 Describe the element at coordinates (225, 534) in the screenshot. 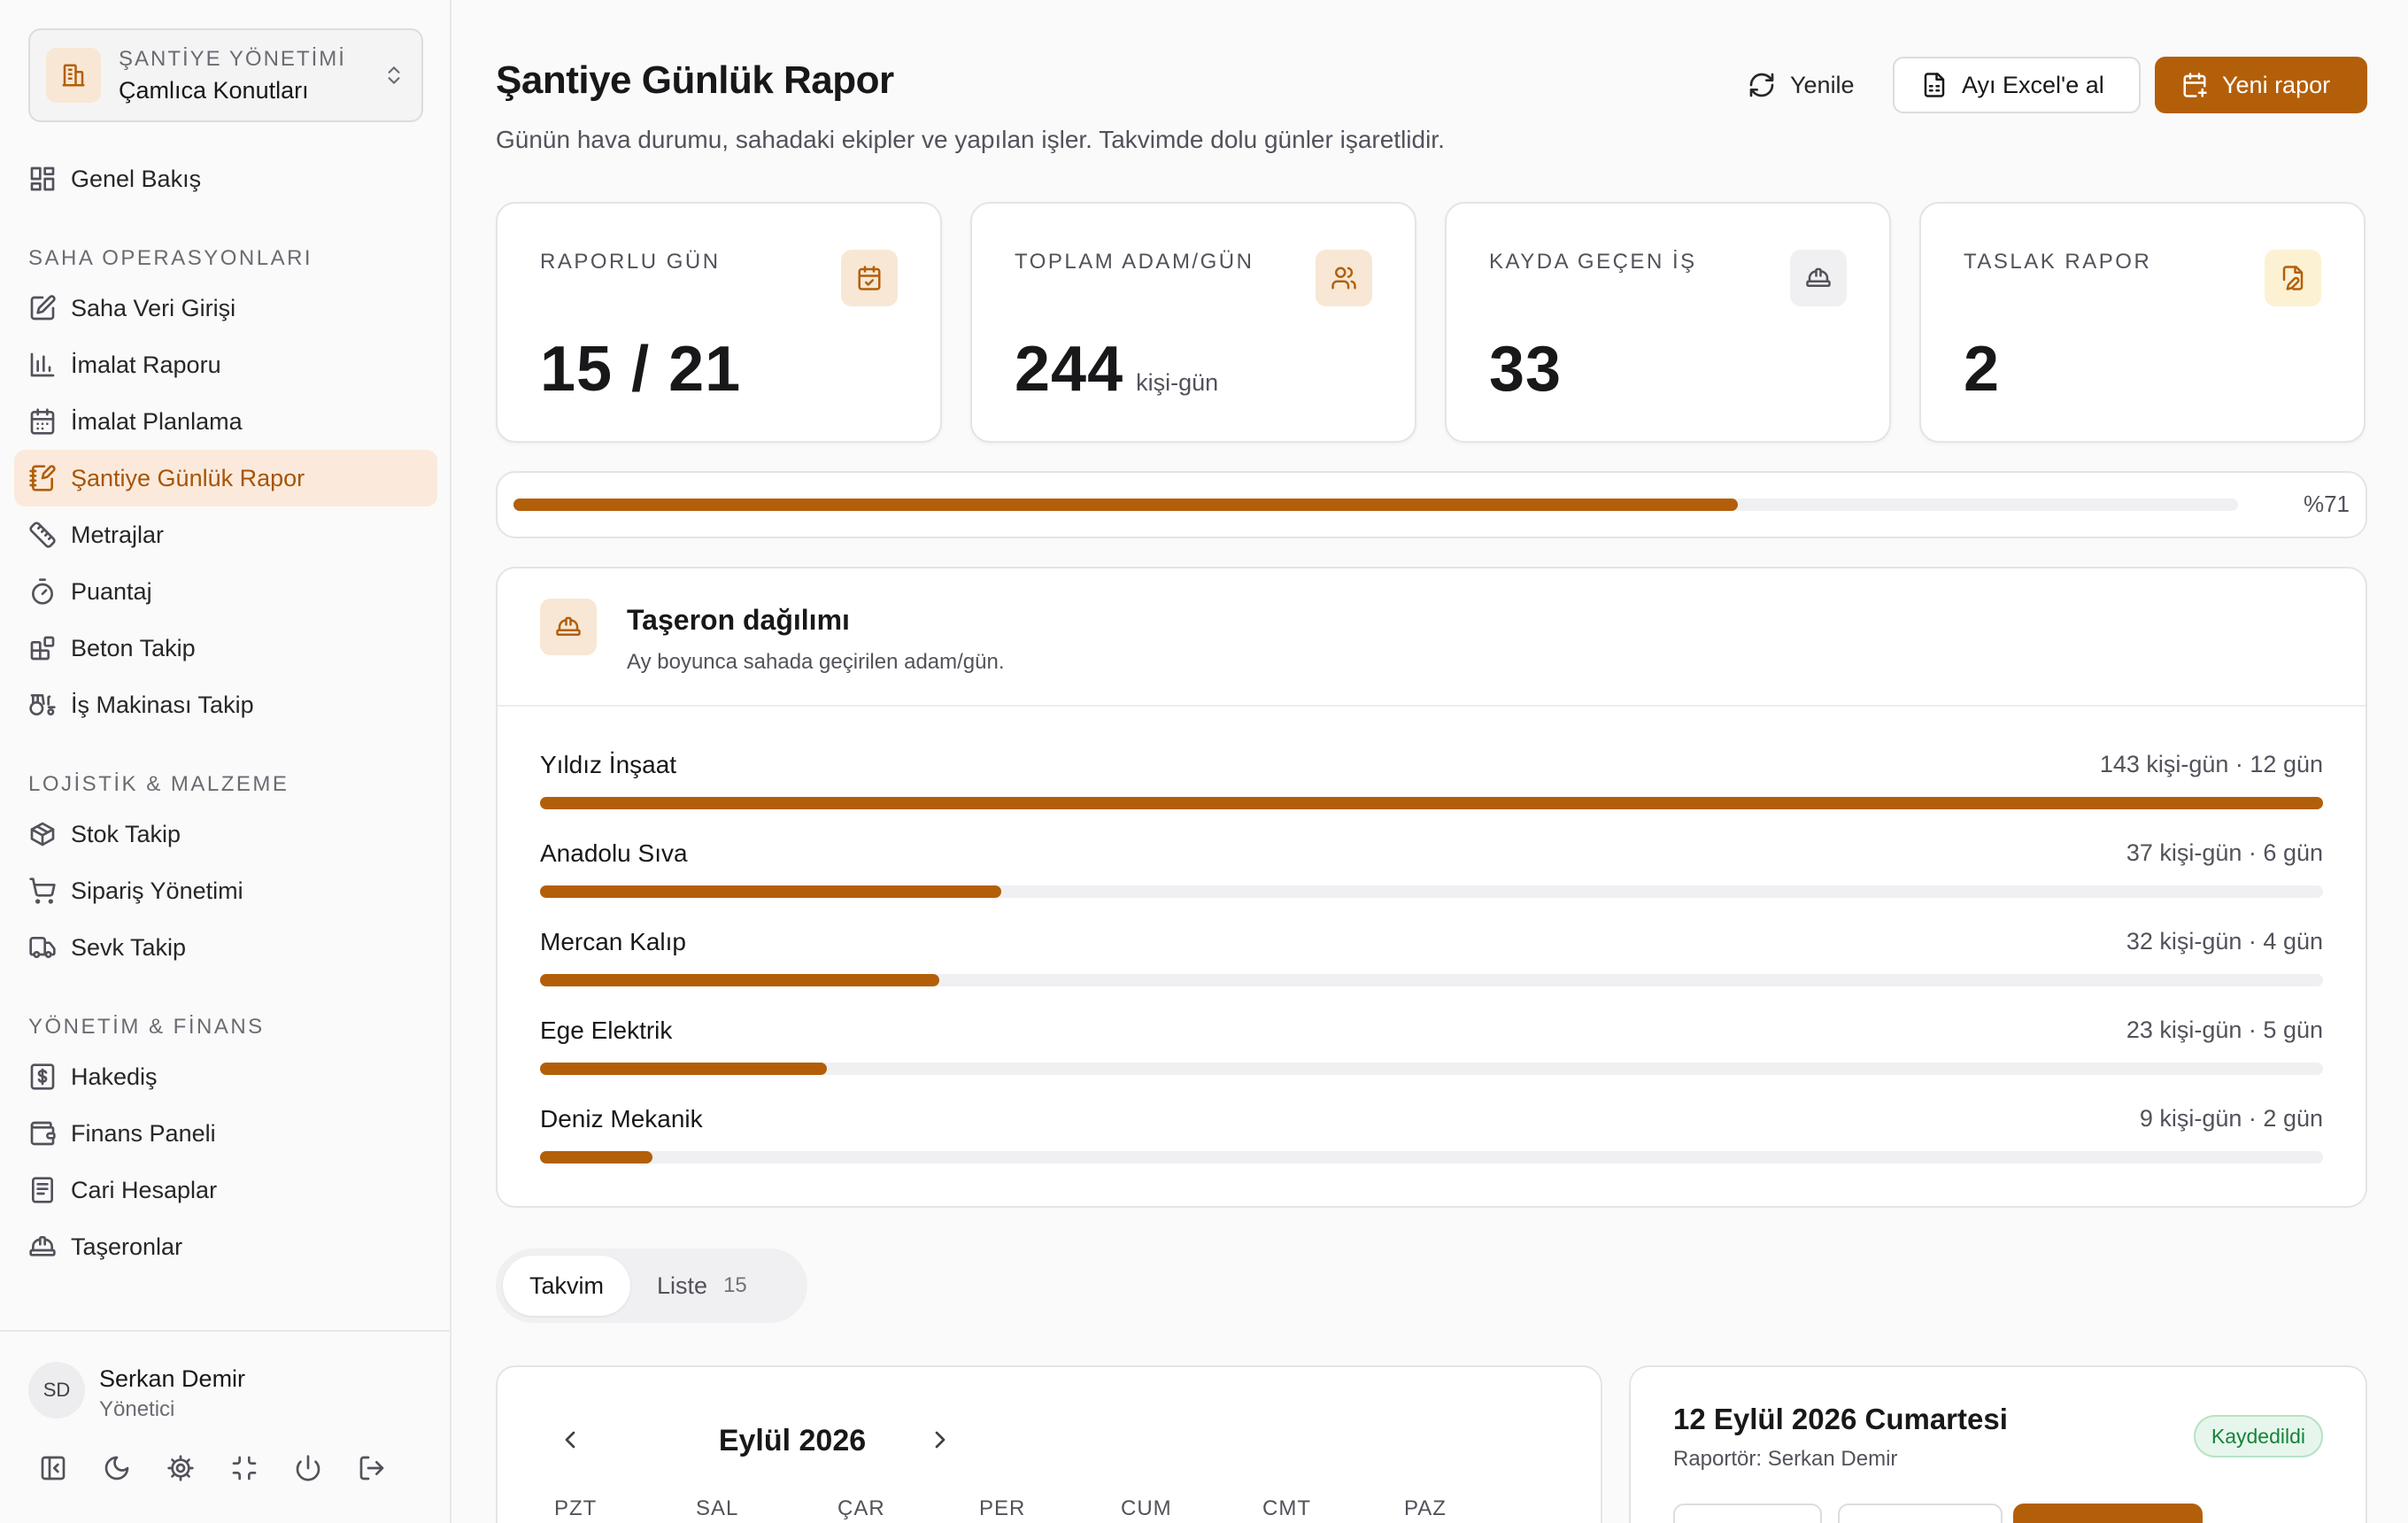

I see `sidebar-item-metrajlar: Metrajlar` at that location.